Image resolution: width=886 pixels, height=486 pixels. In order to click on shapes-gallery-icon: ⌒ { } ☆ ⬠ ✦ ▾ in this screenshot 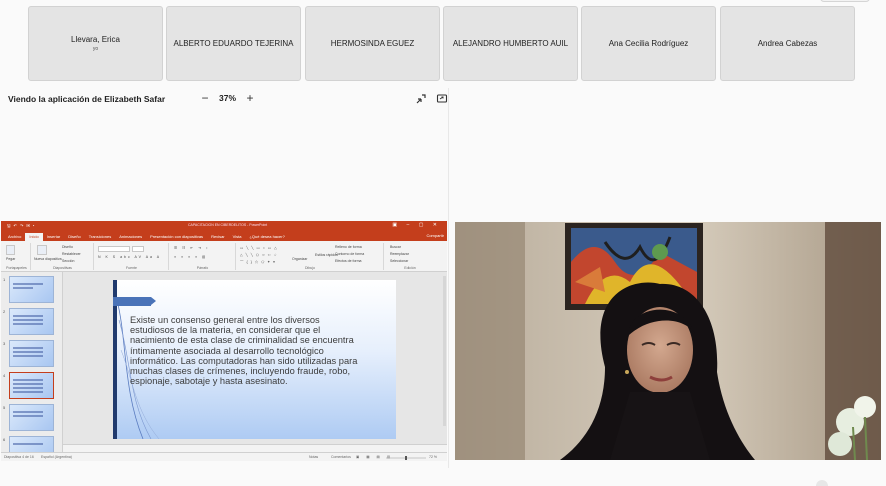, I will do `click(258, 262)`.